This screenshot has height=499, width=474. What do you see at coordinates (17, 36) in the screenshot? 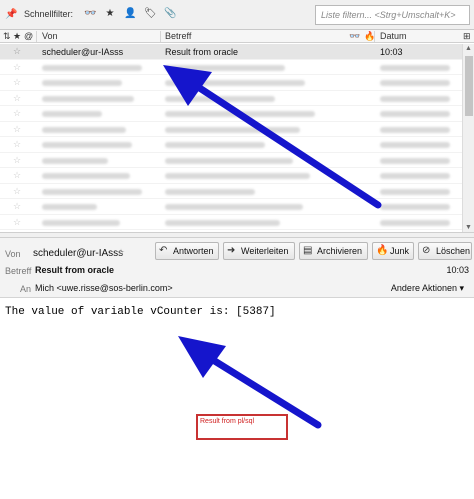
I see `star-column-icon: ★` at bounding box center [17, 36].